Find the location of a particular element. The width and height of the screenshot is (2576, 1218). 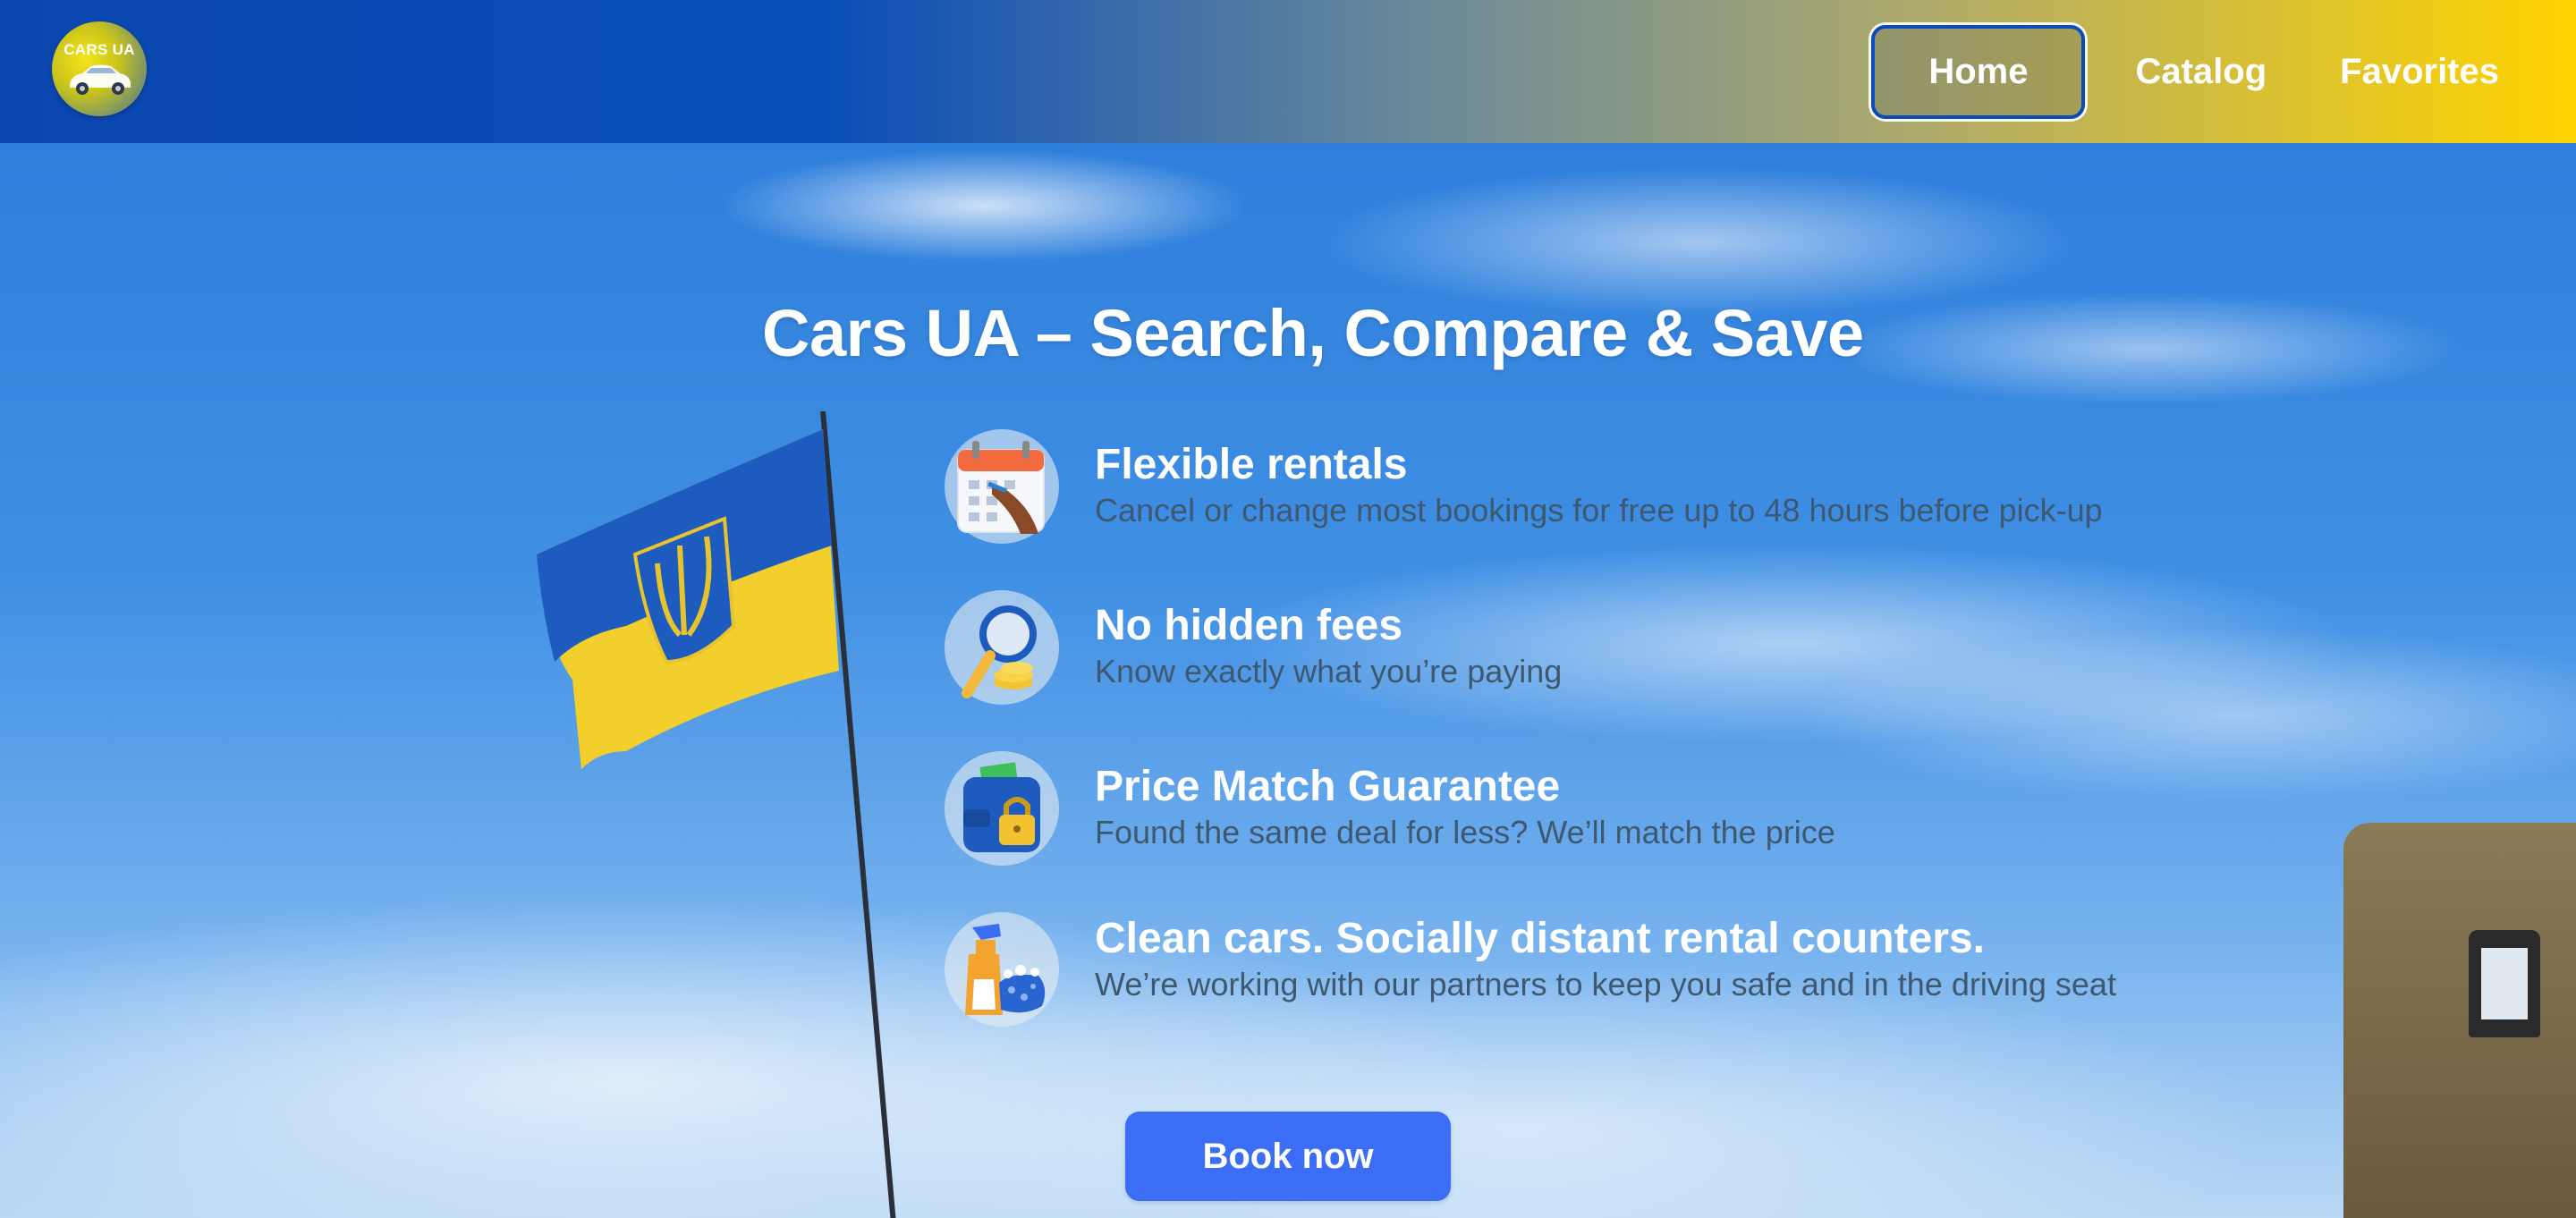

ukraine-flag-image is located at coordinates (716, 814).